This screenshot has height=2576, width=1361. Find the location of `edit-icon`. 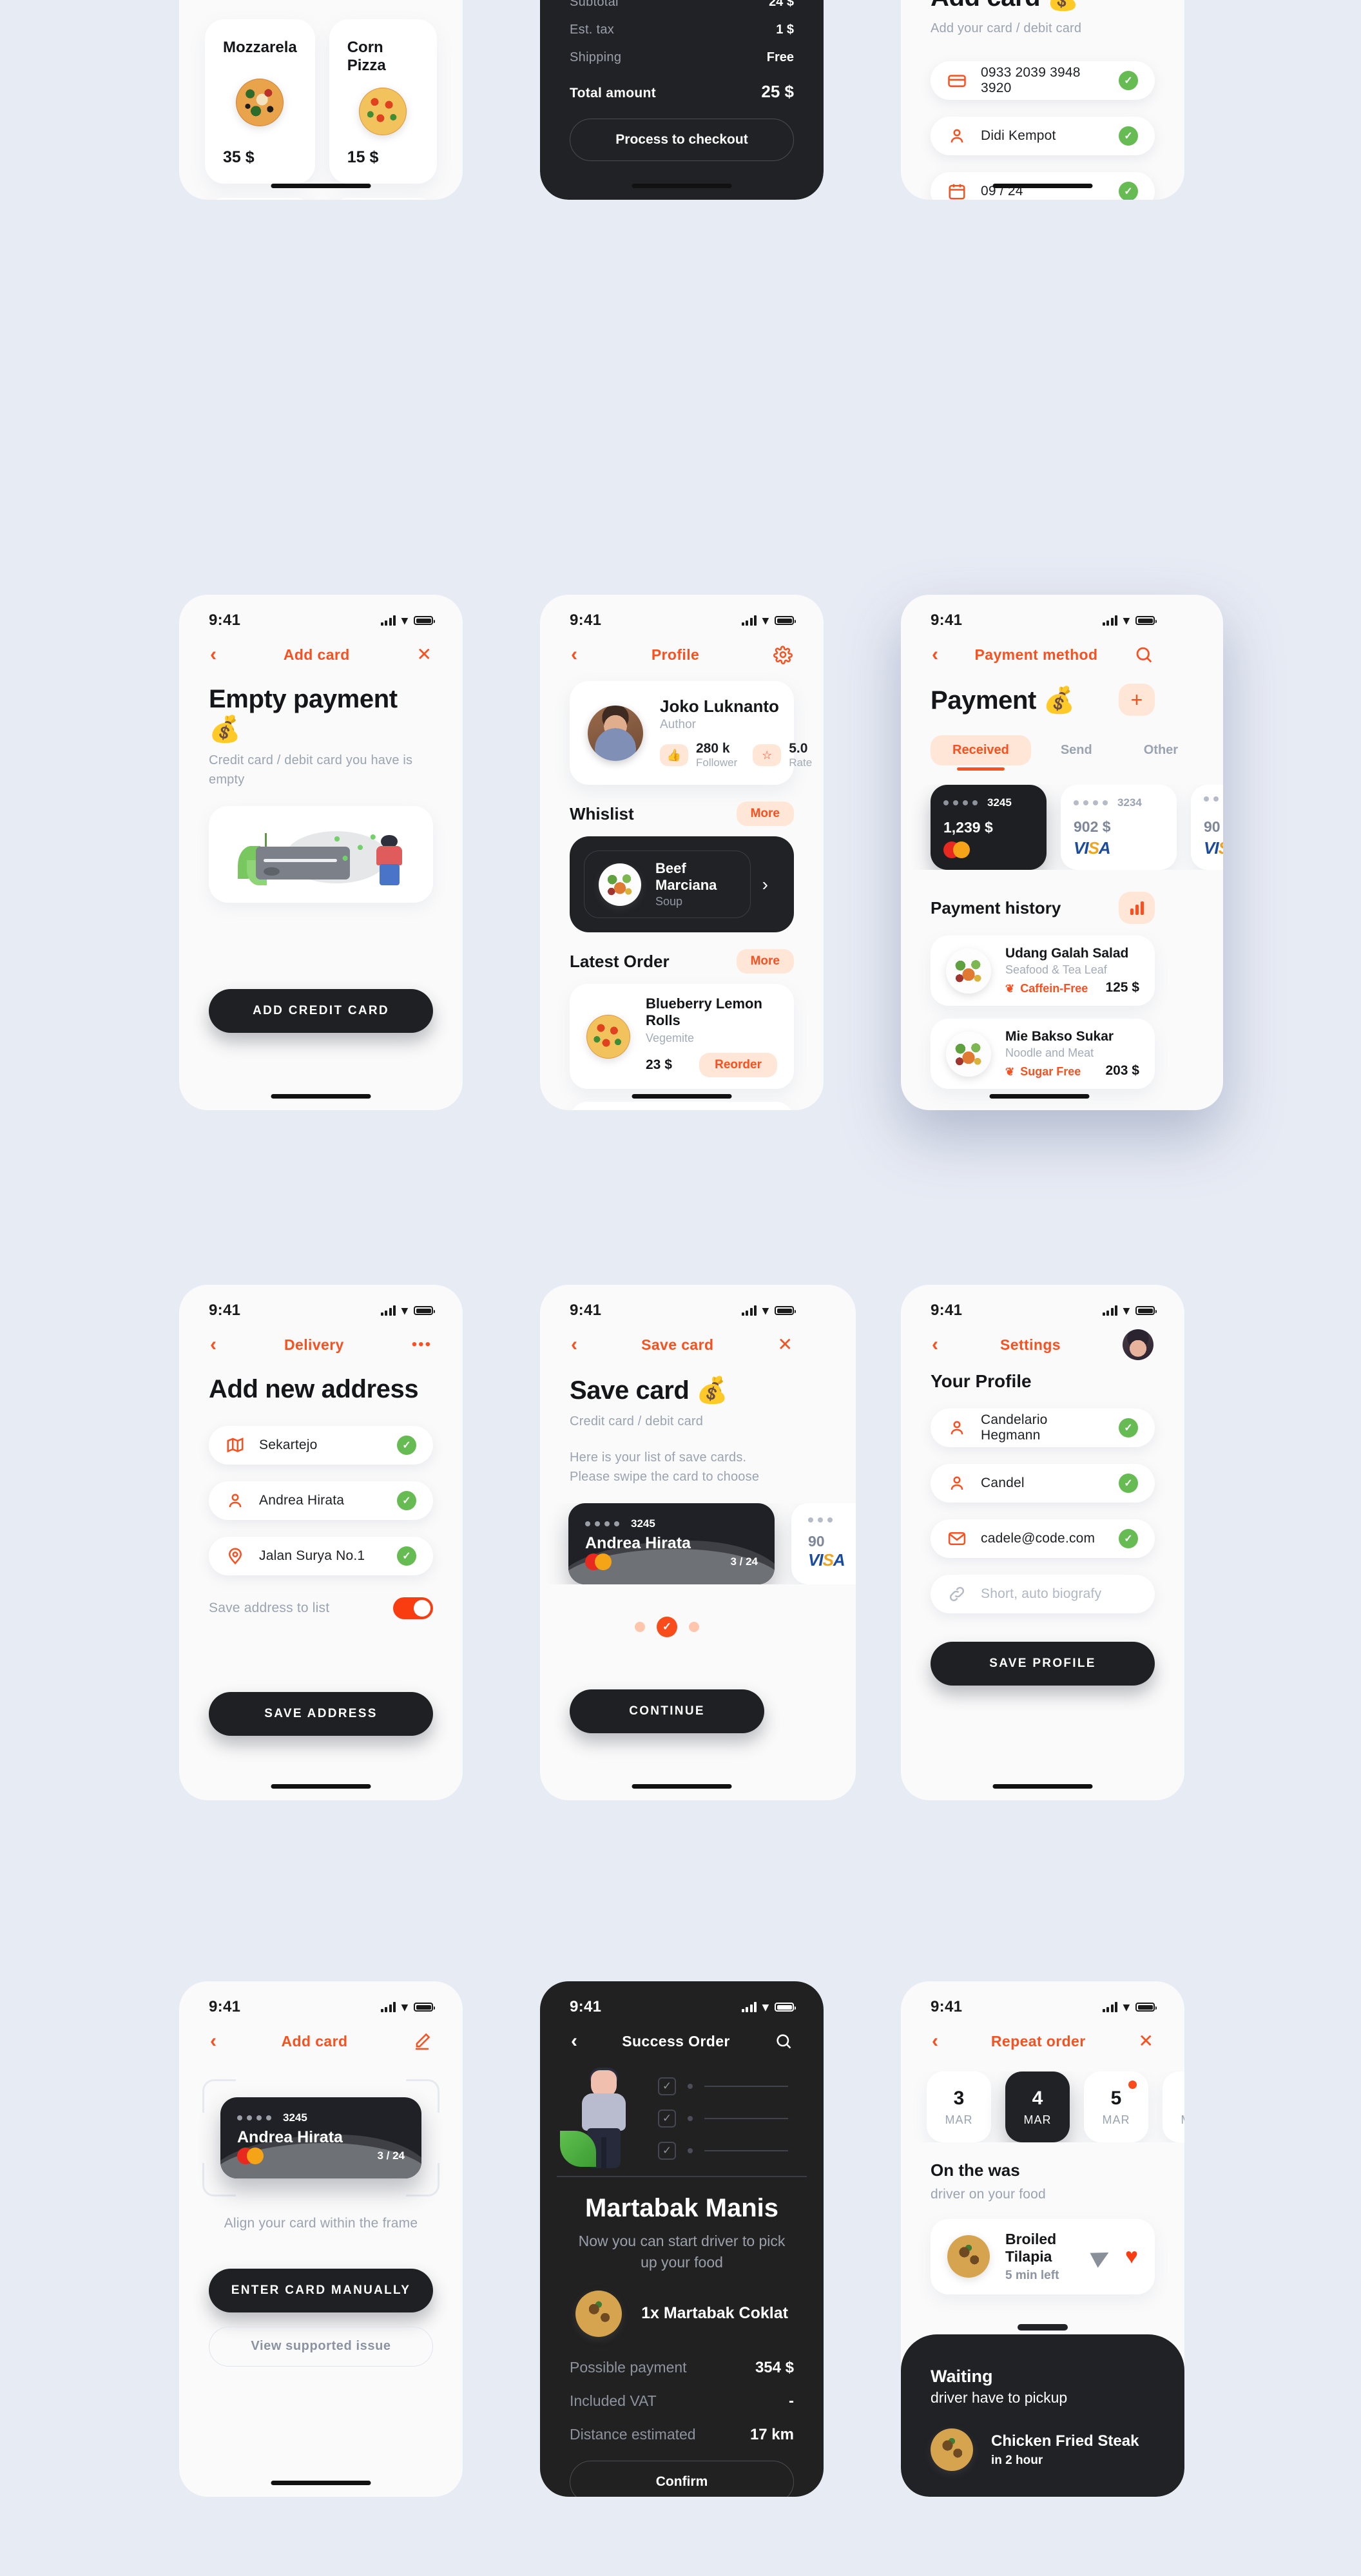

edit-icon is located at coordinates (422, 2041).